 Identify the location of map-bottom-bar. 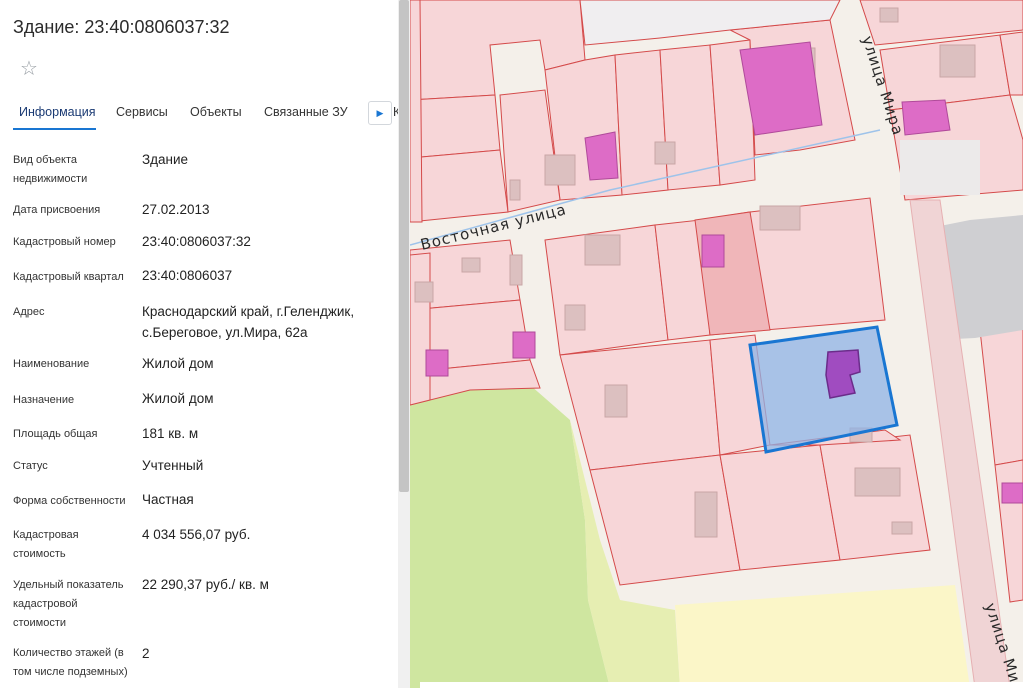
(721, 685).